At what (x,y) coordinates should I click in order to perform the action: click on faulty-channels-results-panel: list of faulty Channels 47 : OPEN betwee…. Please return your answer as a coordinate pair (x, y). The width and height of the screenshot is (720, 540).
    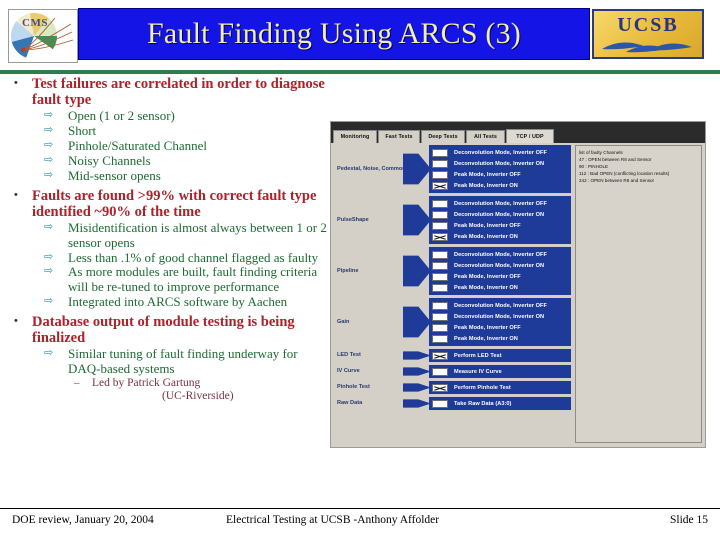
    Looking at the image, I should click on (638, 294).